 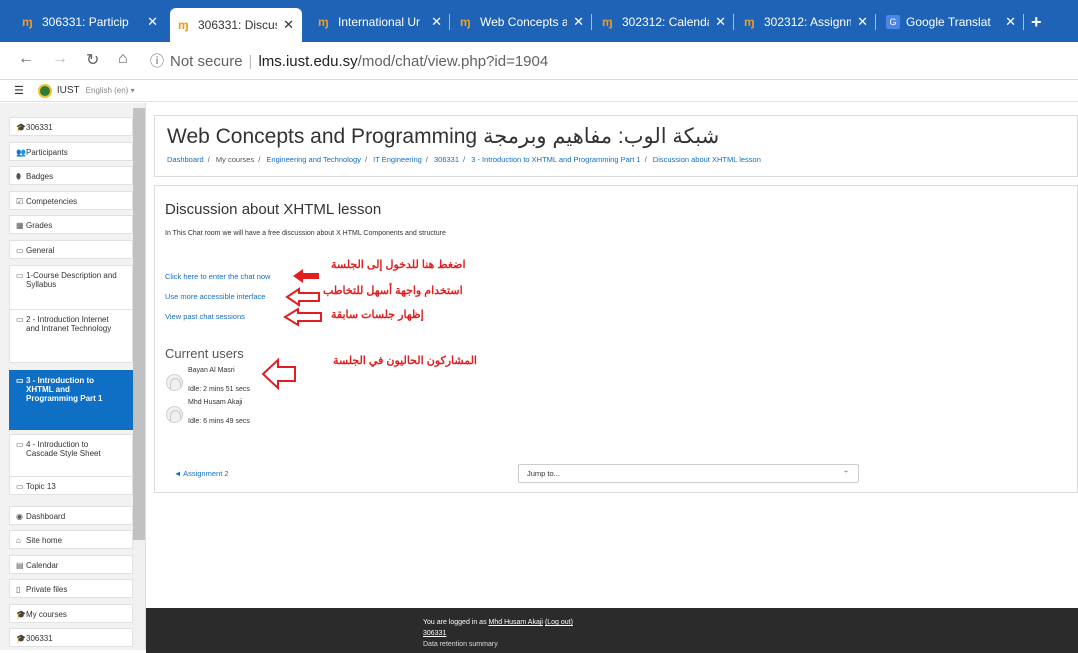 I want to click on annotation-current-users: المشاركون الحاليون في الجلسة, so click(x=405, y=361).